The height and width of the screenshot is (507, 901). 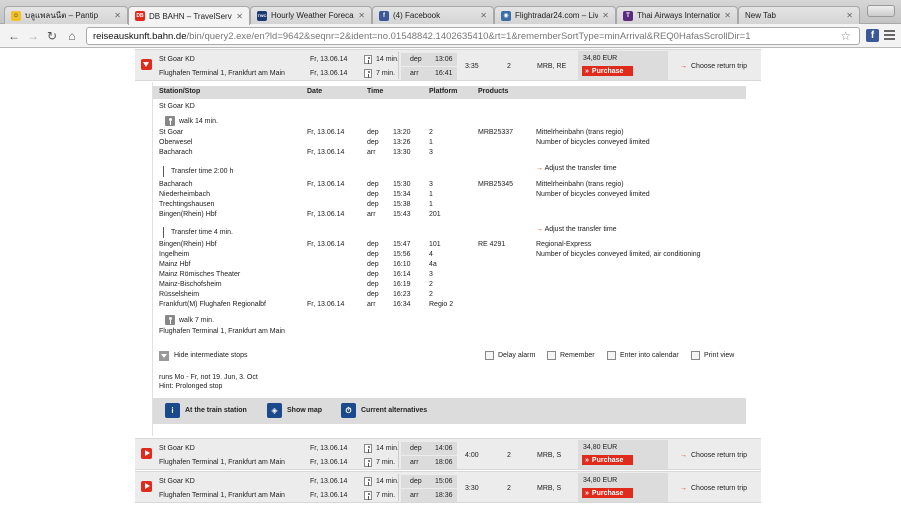 I want to click on forward-icon: →, so click(x=33, y=36).